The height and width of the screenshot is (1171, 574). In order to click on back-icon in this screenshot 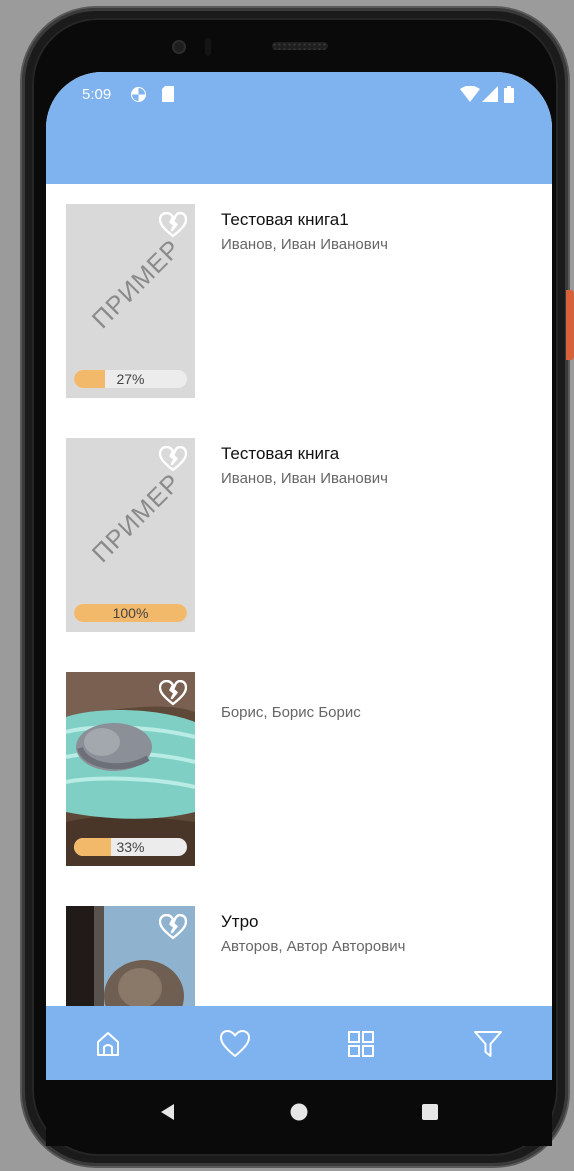, I will do `click(168, 1114)`.